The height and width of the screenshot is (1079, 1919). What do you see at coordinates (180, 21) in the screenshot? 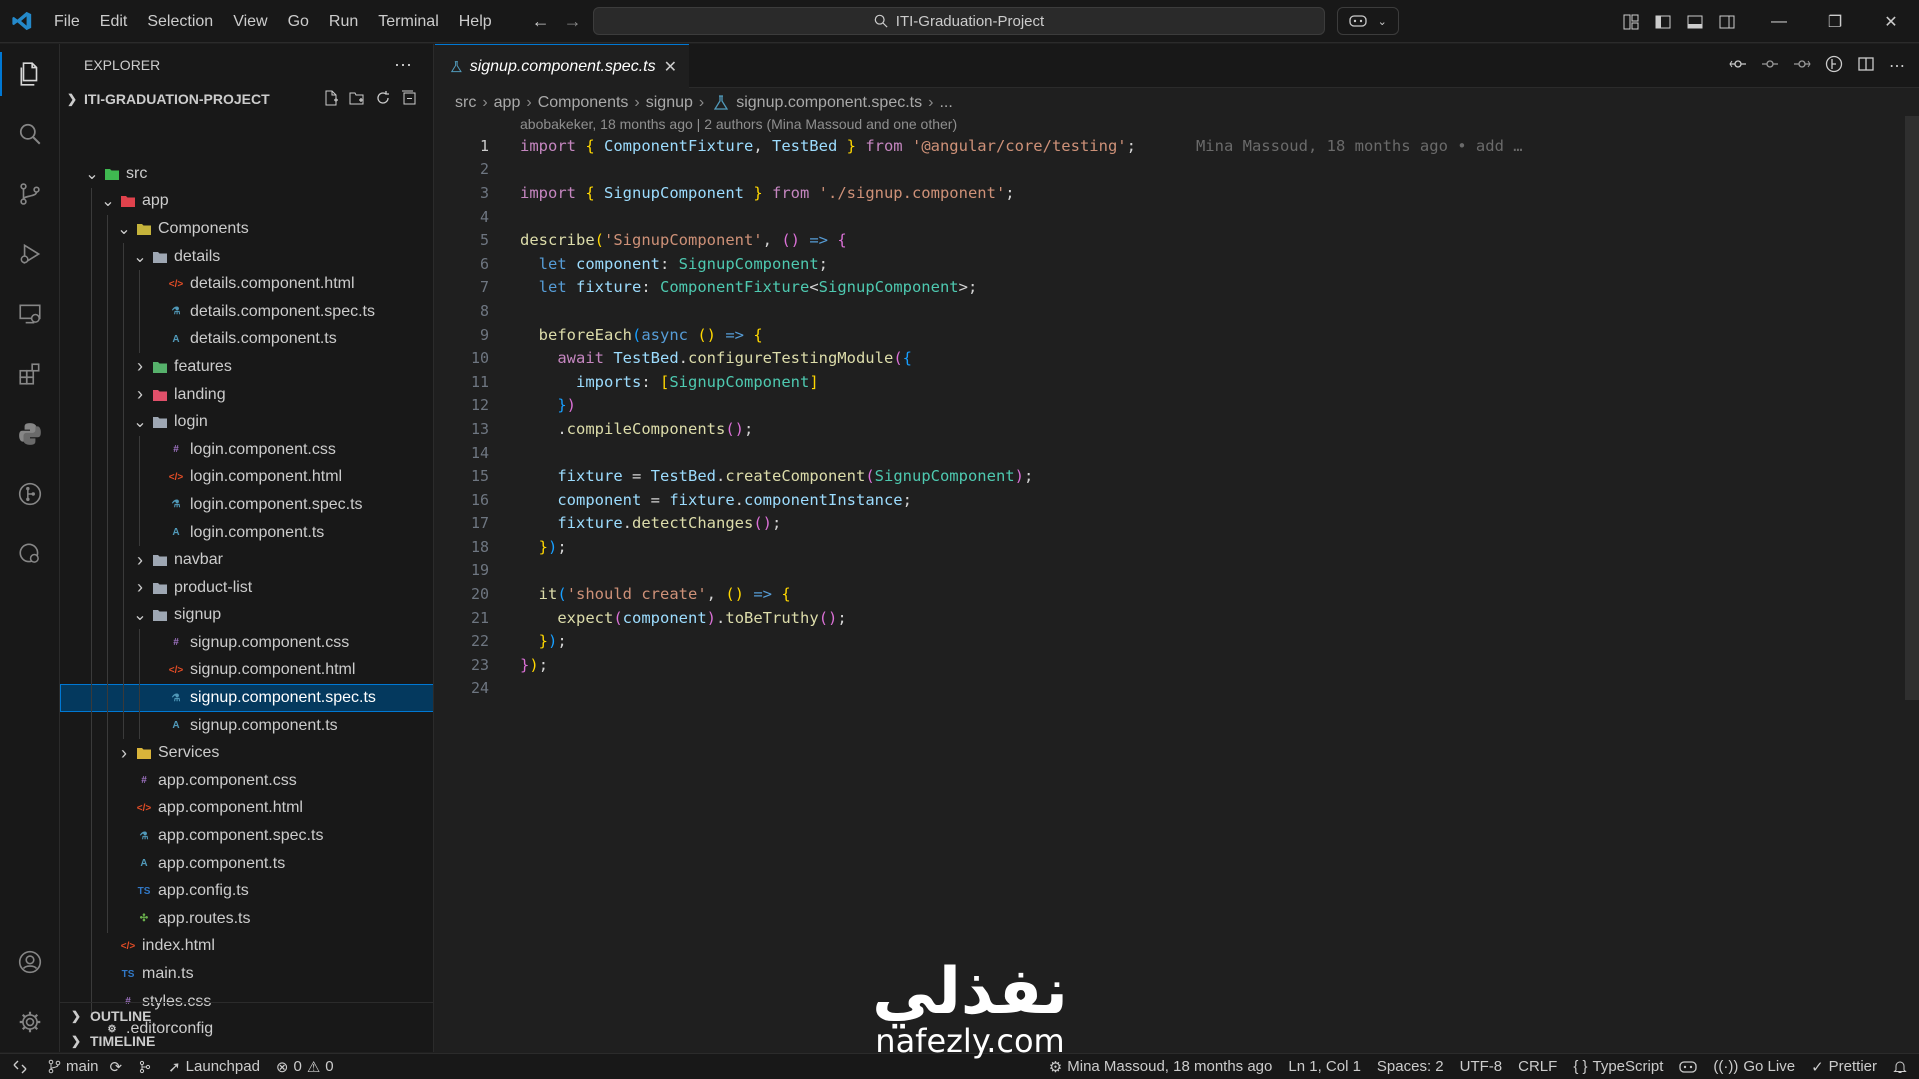
I see `menu-selection: Selection` at bounding box center [180, 21].